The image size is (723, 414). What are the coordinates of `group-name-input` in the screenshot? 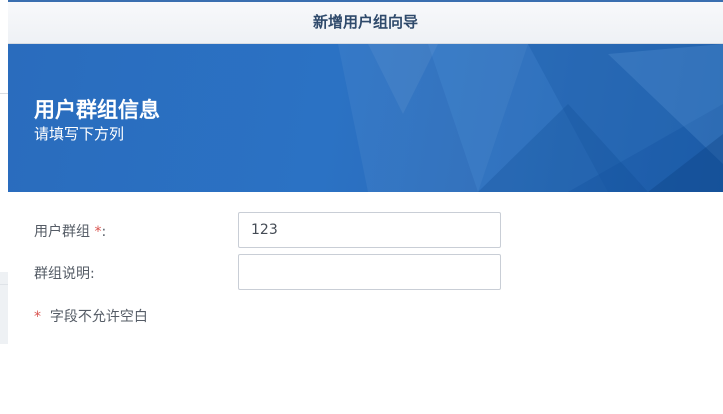 It's located at (369, 230).